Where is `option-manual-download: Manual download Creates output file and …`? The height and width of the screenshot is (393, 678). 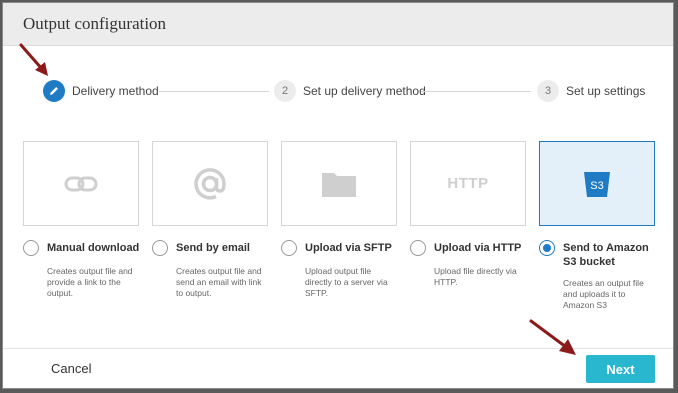
option-manual-download: Manual download Creates output file and … is located at coordinates (81, 231).